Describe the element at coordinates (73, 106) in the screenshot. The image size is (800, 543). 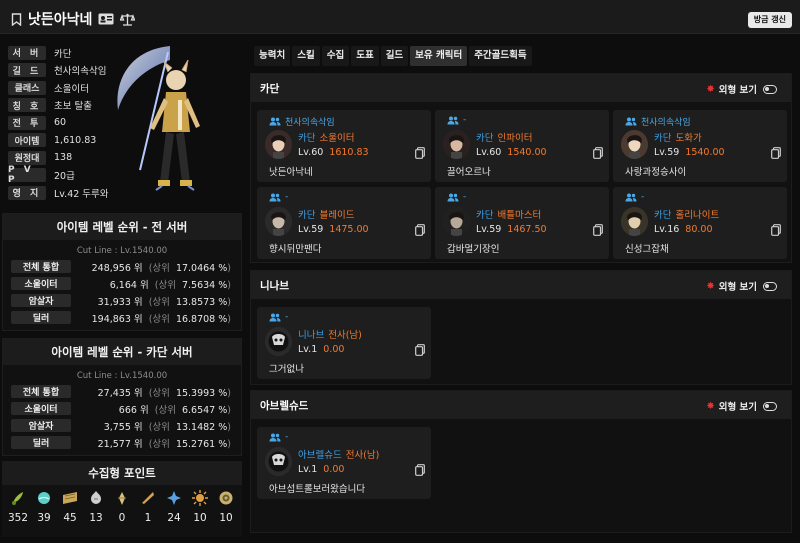
I see `profile-value: 초보 탈출` at that location.